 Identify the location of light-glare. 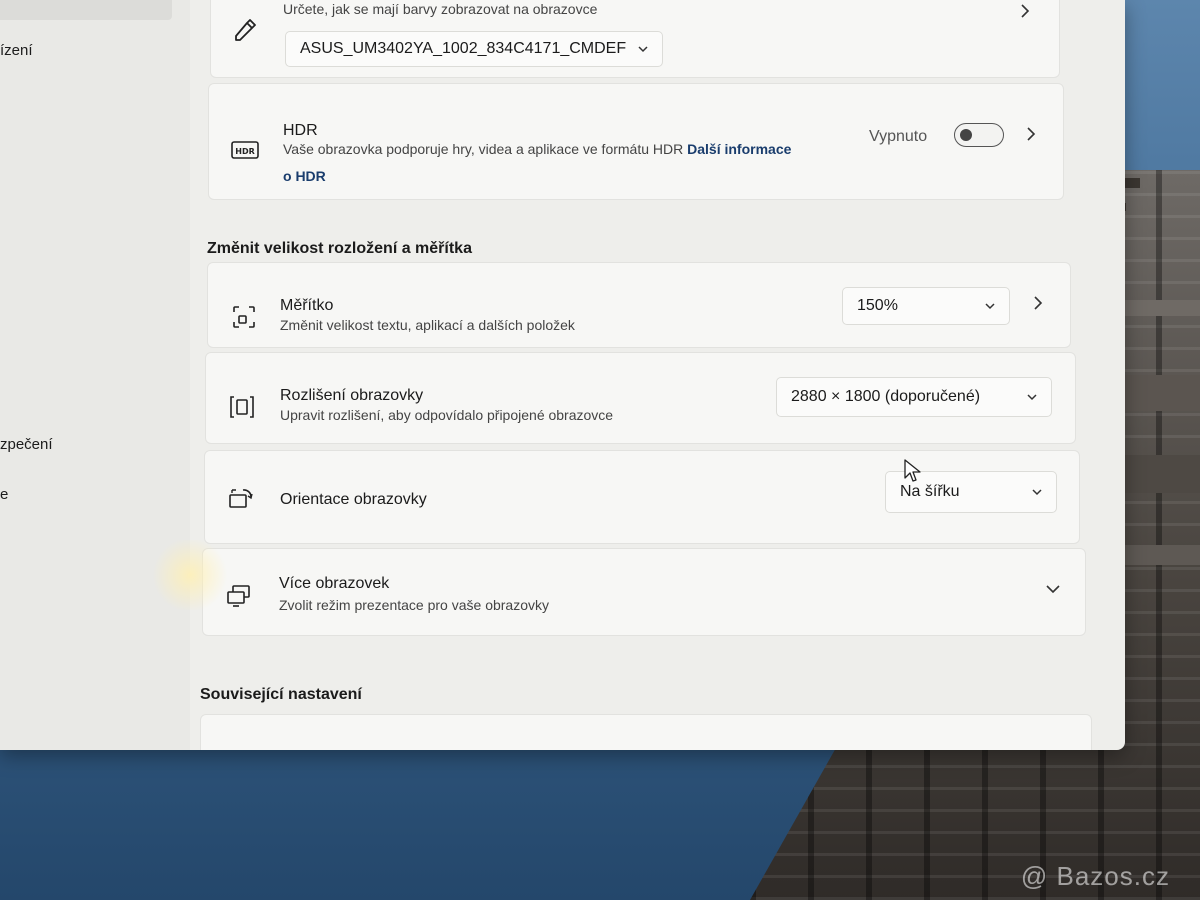
(190, 575).